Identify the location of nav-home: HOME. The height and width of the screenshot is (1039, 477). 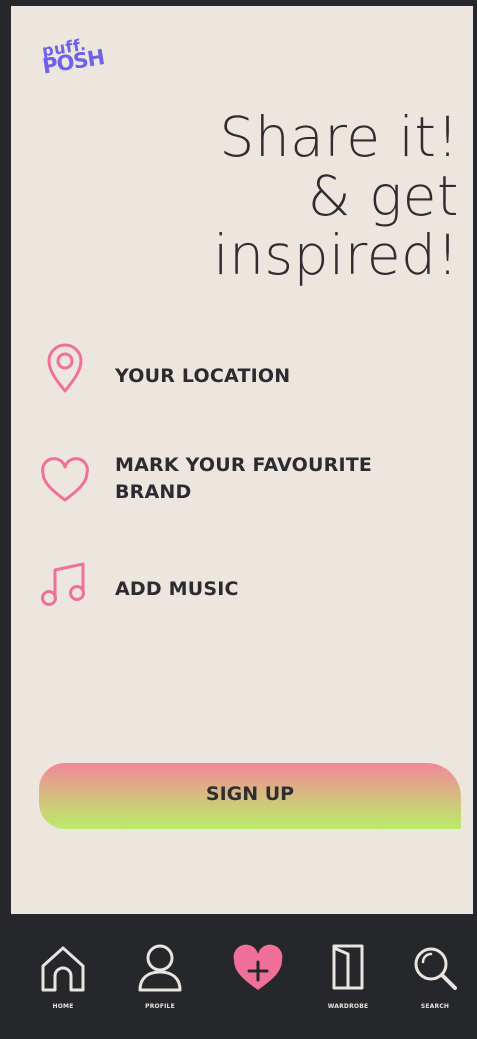
(63, 987).